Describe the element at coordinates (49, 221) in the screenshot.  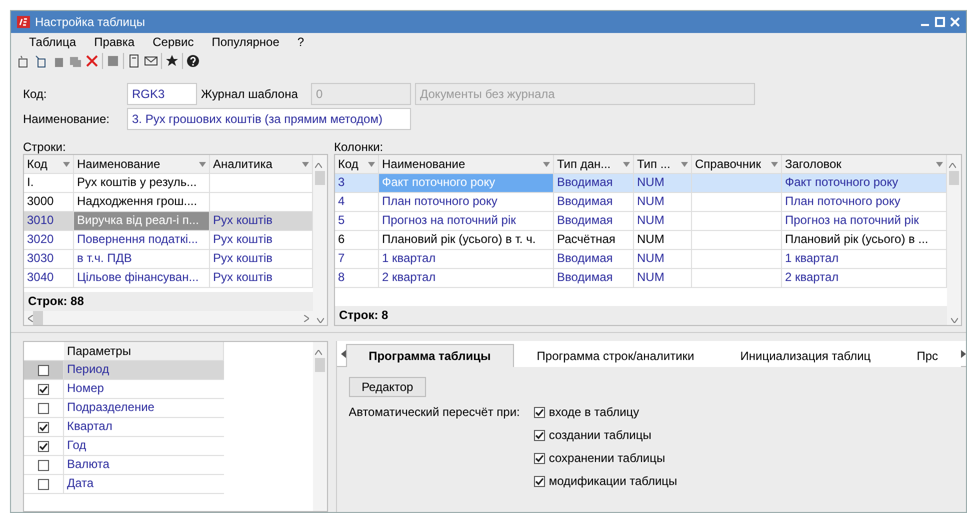
I see `table-cell: 3010` at that location.